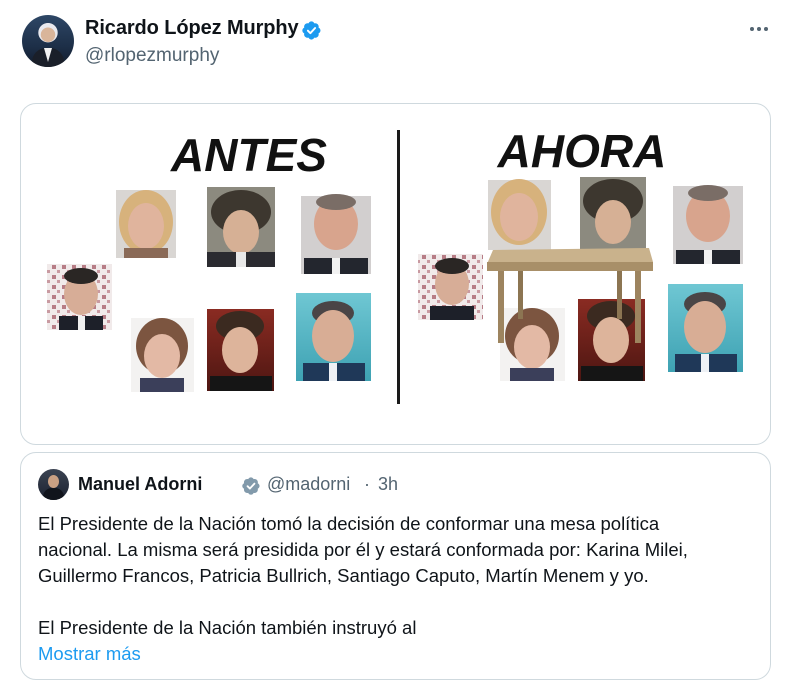 This screenshot has width=790, height=685. What do you see at coordinates (582, 151) in the screenshot?
I see `ahora-title: AHORA` at bounding box center [582, 151].